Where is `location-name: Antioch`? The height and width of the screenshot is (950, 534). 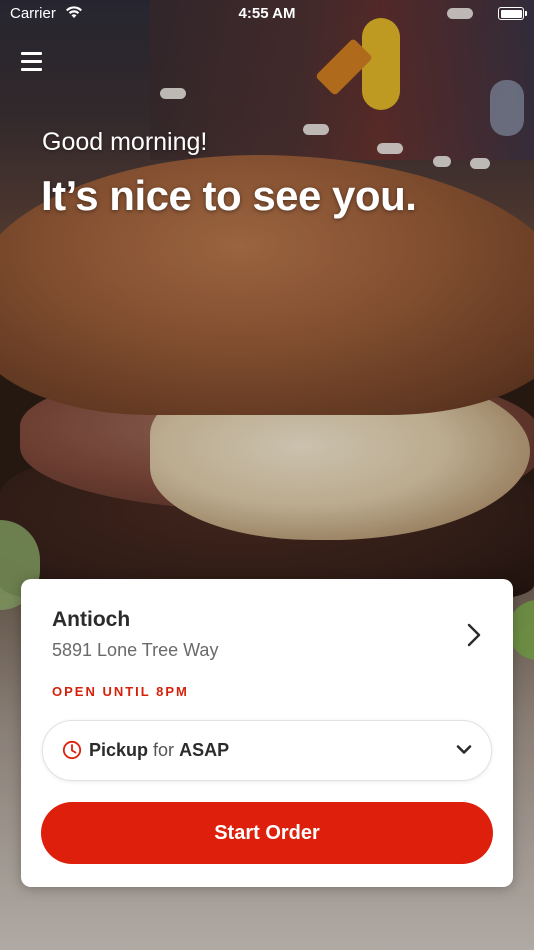
location-name: Antioch is located at coordinates (91, 619).